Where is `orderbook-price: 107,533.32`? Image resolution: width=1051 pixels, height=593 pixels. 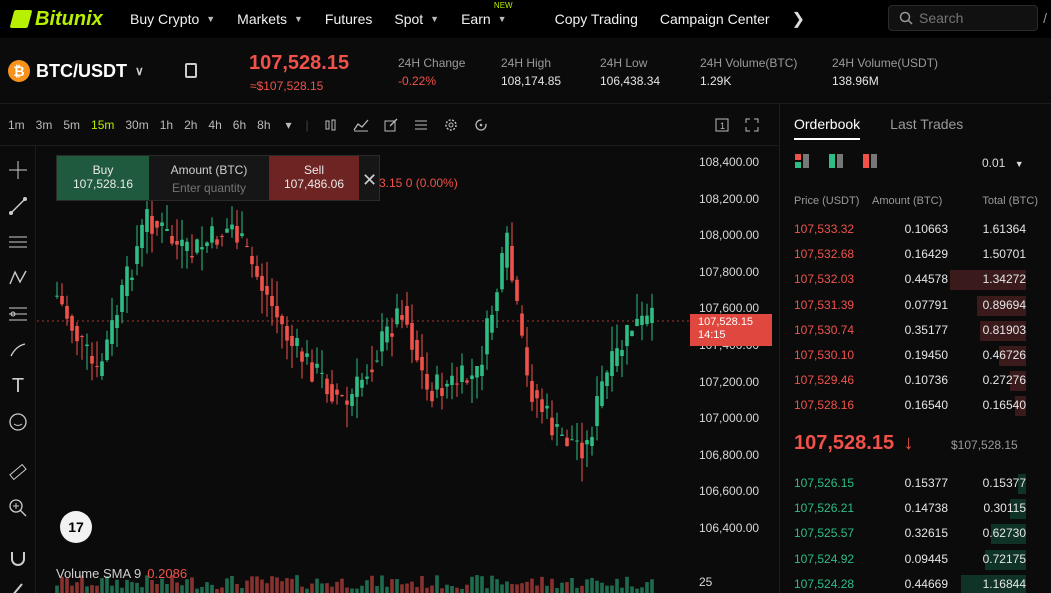
orderbook-price: 107,533.32 is located at coordinates (824, 229).